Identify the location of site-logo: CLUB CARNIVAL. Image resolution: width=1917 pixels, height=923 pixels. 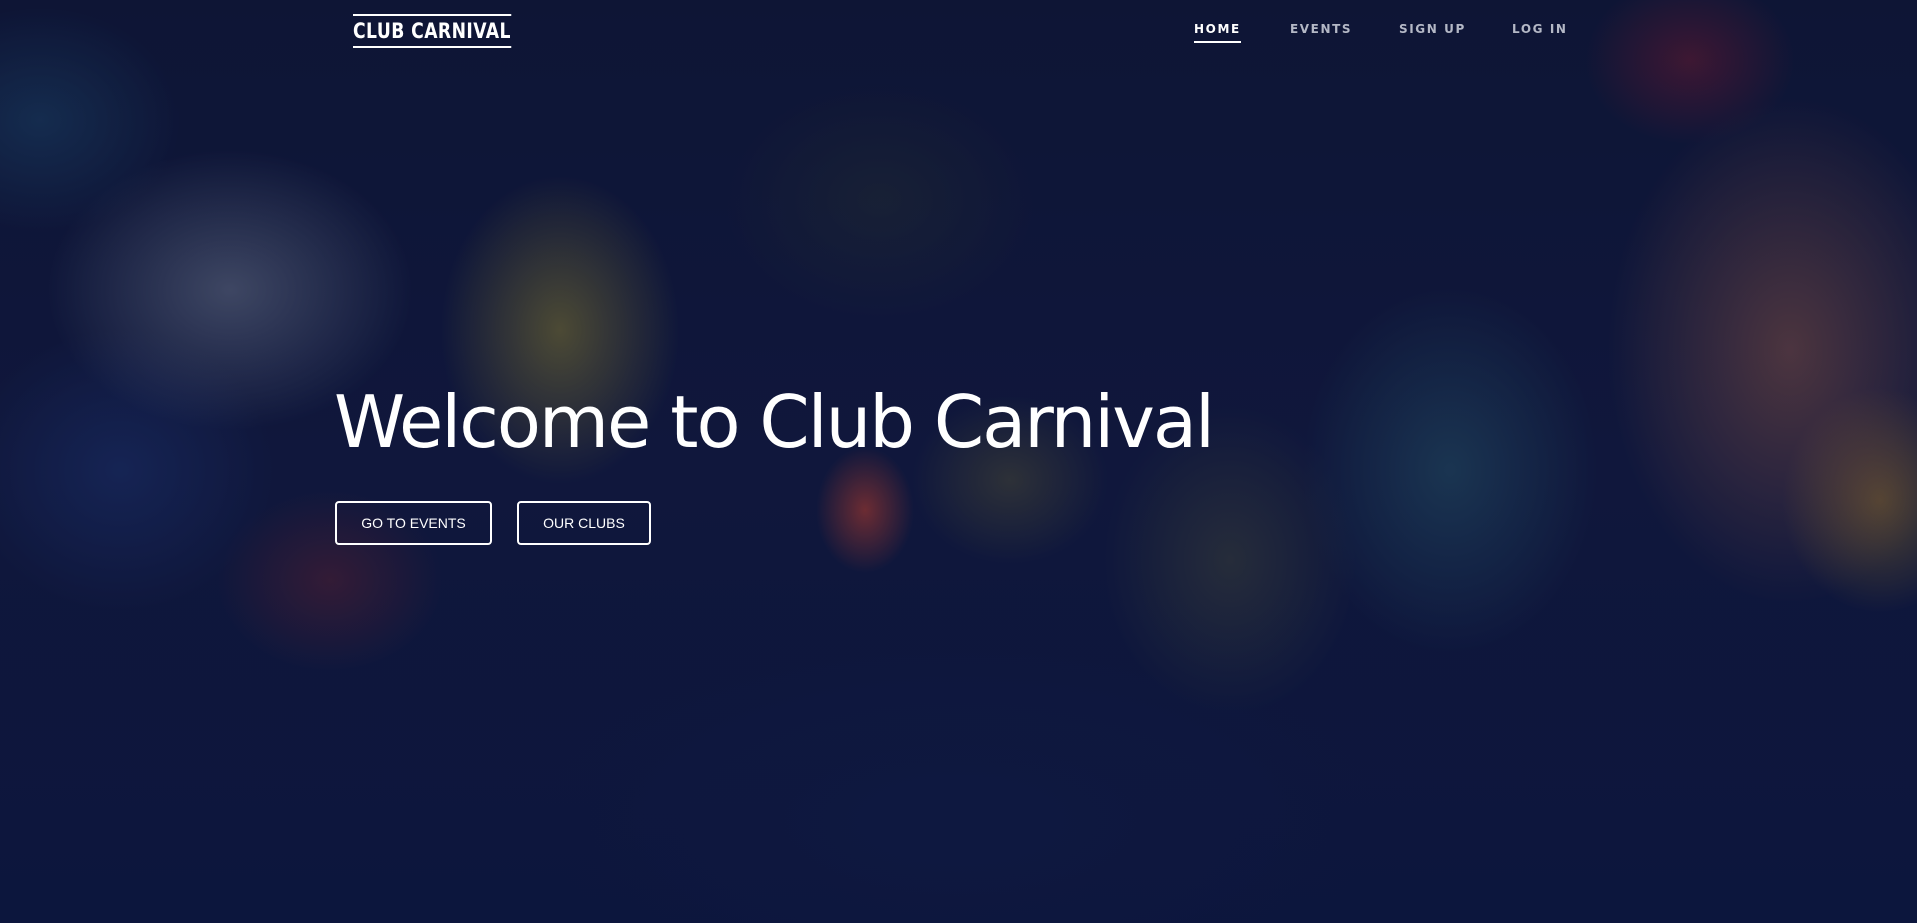
(432, 31).